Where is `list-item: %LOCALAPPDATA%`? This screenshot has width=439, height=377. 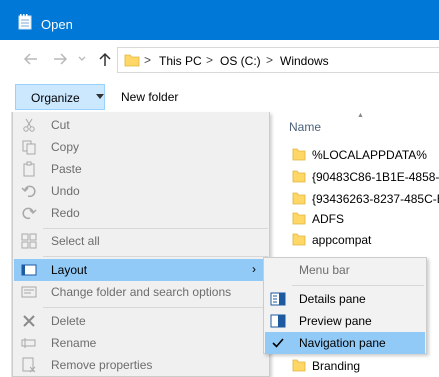 list-item: %LOCALAPPDATA% is located at coordinates (365, 155).